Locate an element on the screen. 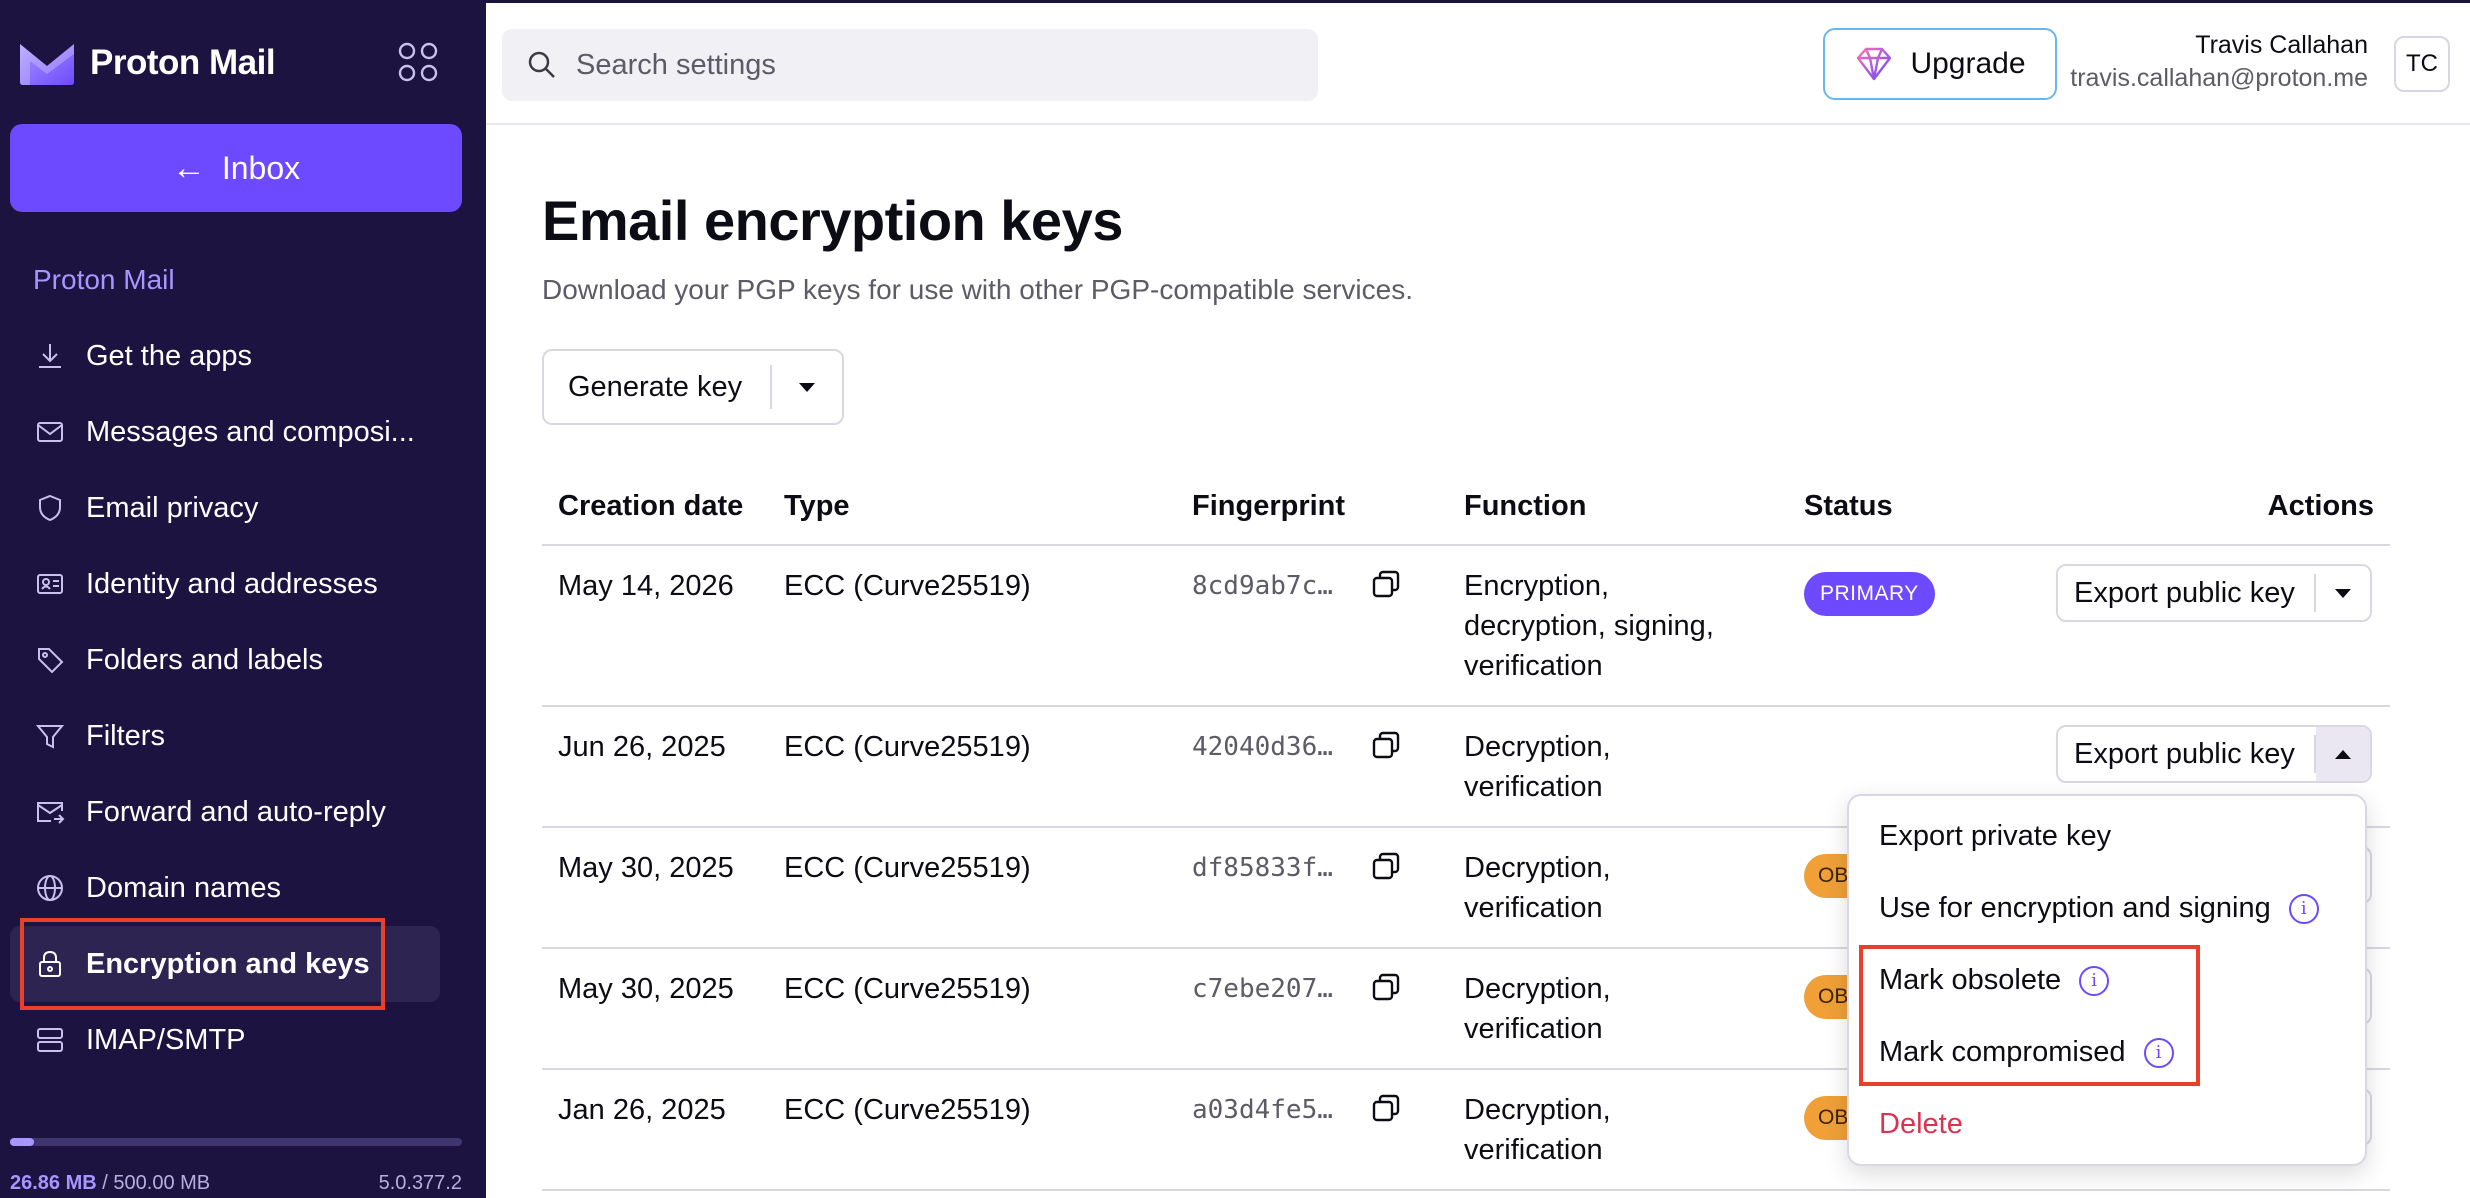 The image size is (2470, 1198). sidebar-item-label: Domain names is located at coordinates (184, 887).